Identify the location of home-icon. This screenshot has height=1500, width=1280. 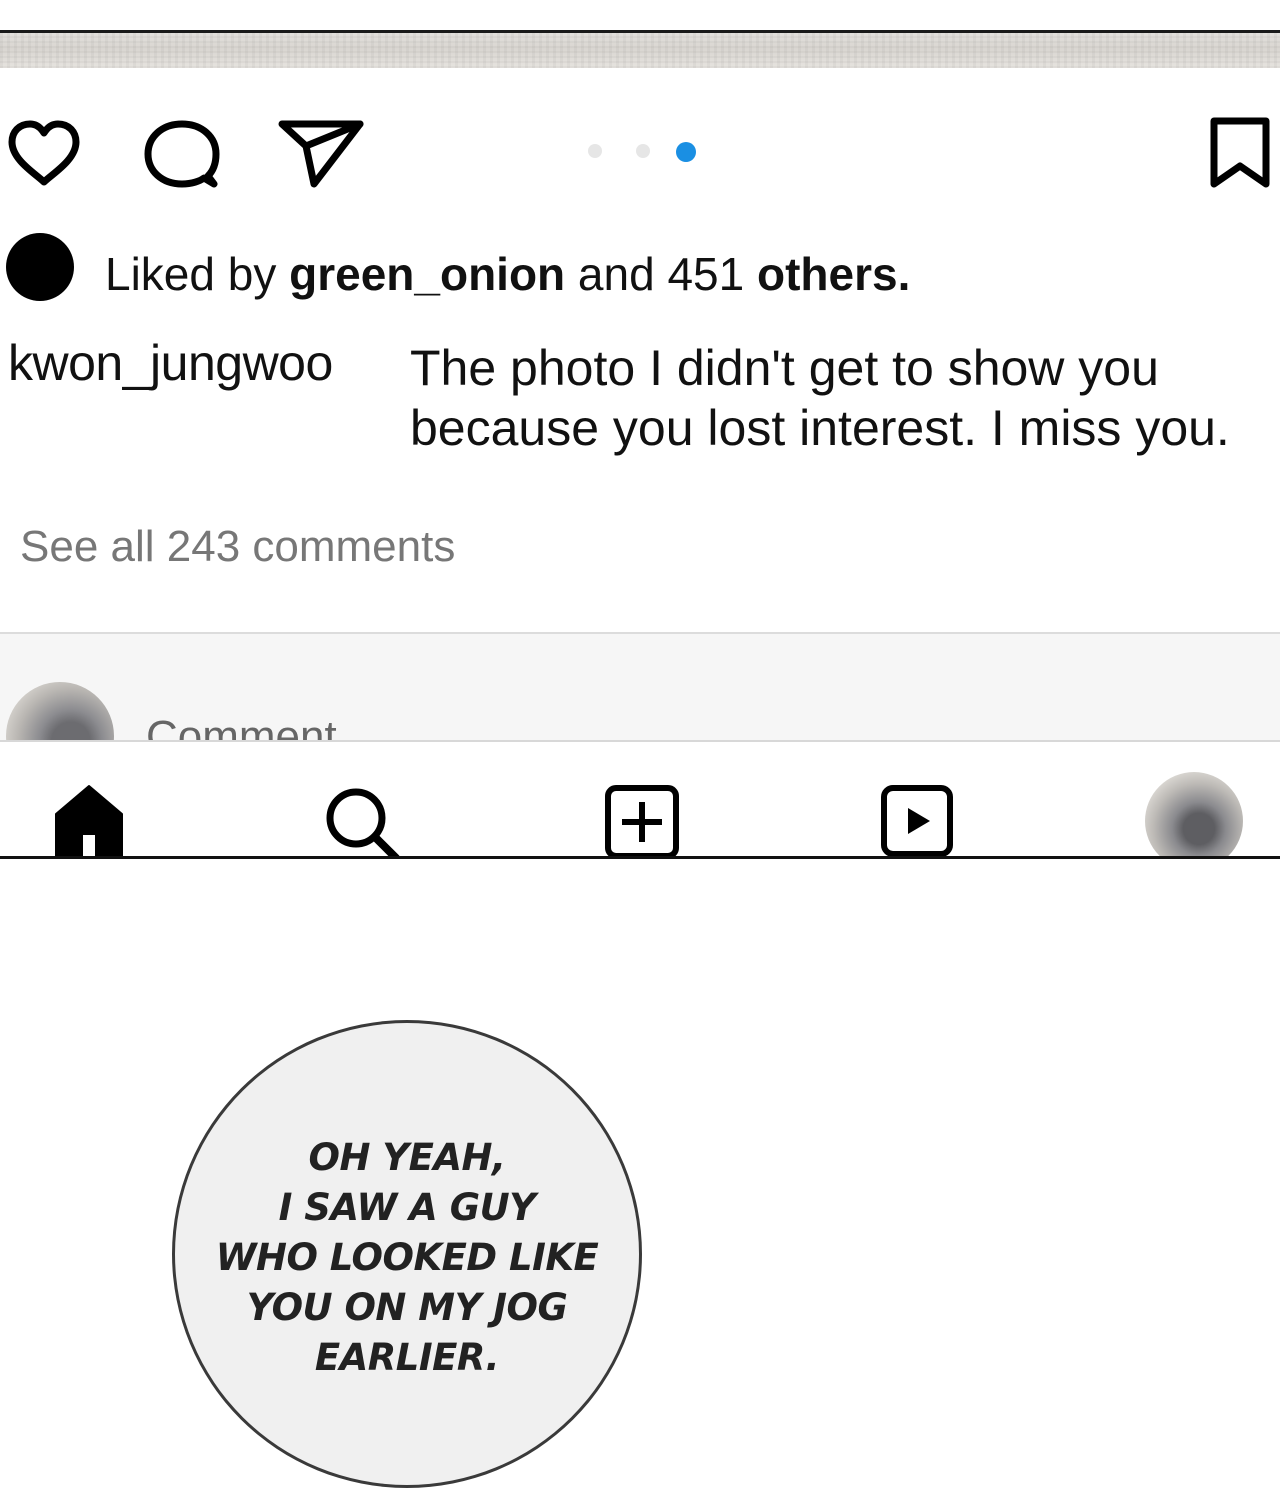
(89, 821).